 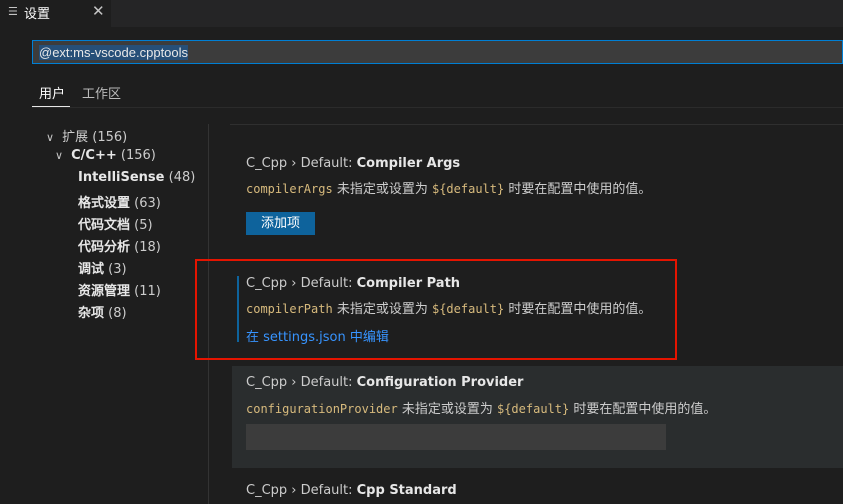 I want to click on editor-tab-bar: ☰ 设置 ✕, so click(x=421, y=13).